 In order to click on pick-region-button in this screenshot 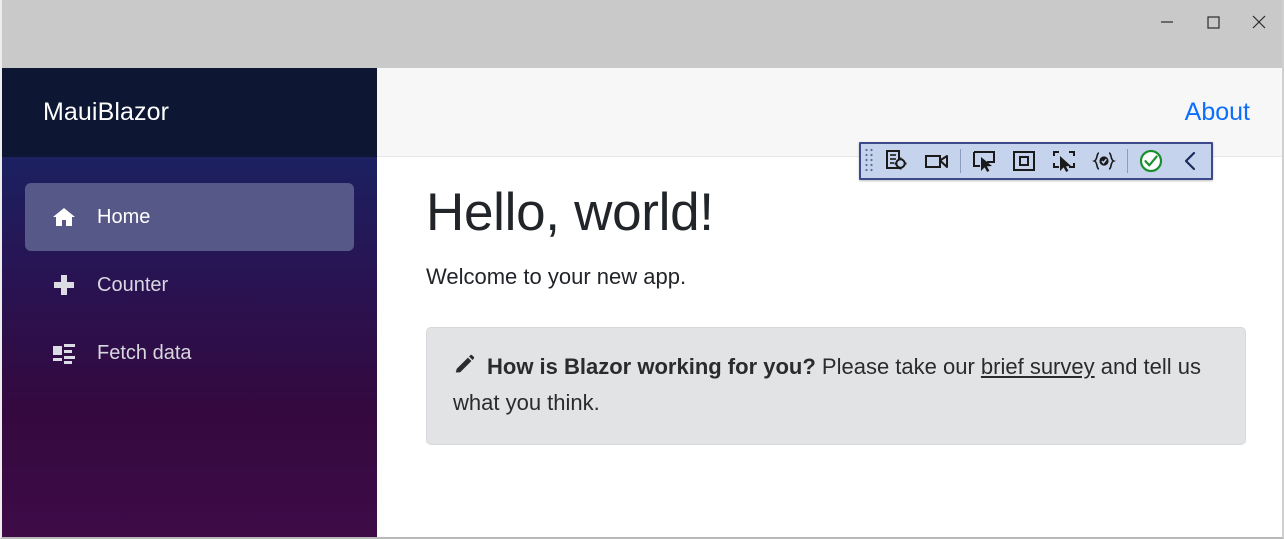, I will do `click(1064, 161)`.